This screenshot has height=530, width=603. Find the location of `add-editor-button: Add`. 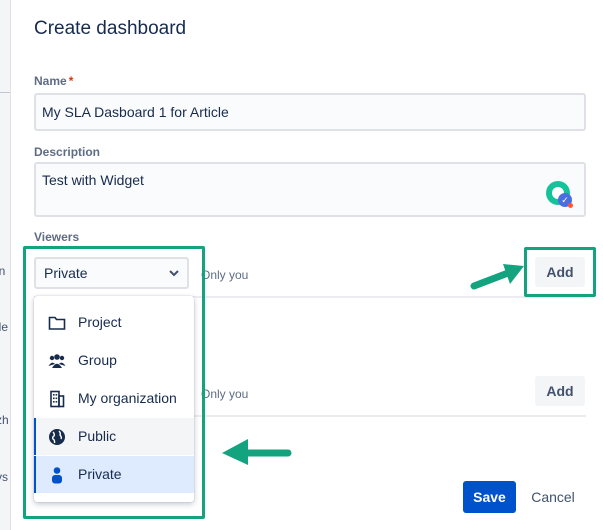

add-editor-button: Add is located at coordinates (560, 391).